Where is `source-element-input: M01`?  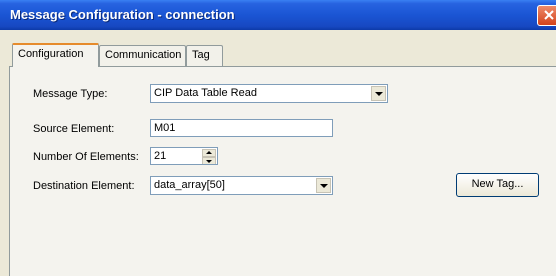 source-element-input: M01 is located at coordinates (241, 128).